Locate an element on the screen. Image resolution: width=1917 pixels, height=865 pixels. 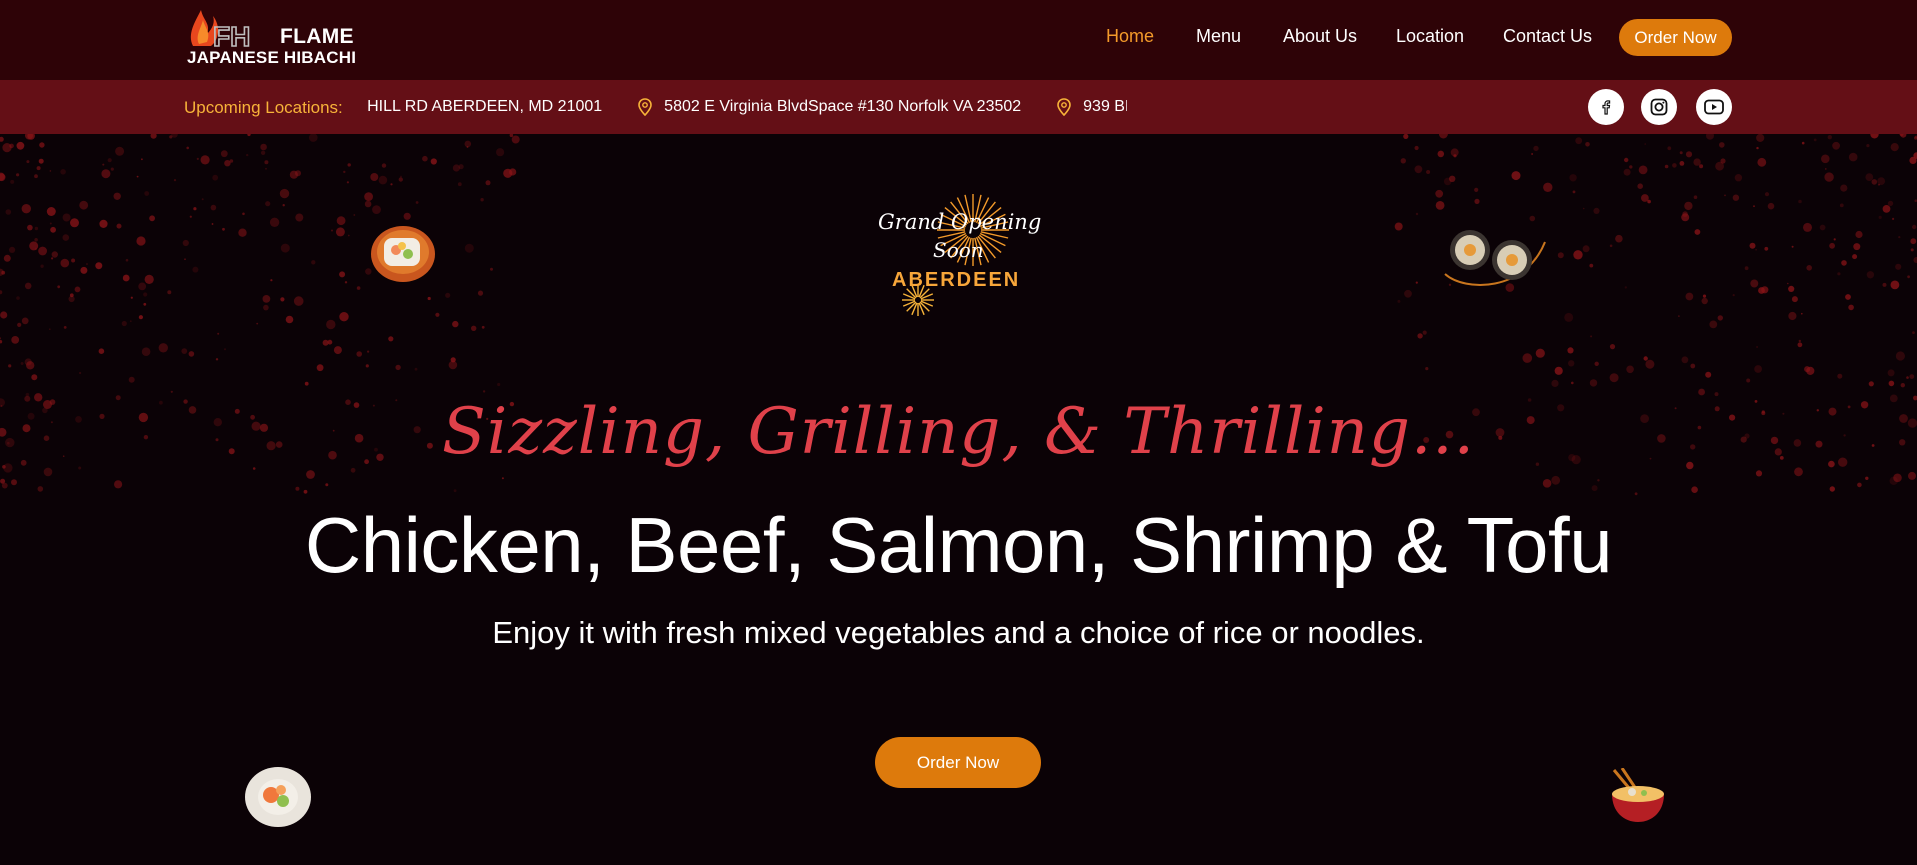
location-text: S HILL RD ABERDEEN, MD 21001 is located at coordinates (482, 106).